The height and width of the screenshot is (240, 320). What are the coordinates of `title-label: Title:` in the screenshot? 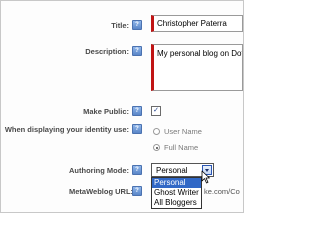 It's located at (120, 25).